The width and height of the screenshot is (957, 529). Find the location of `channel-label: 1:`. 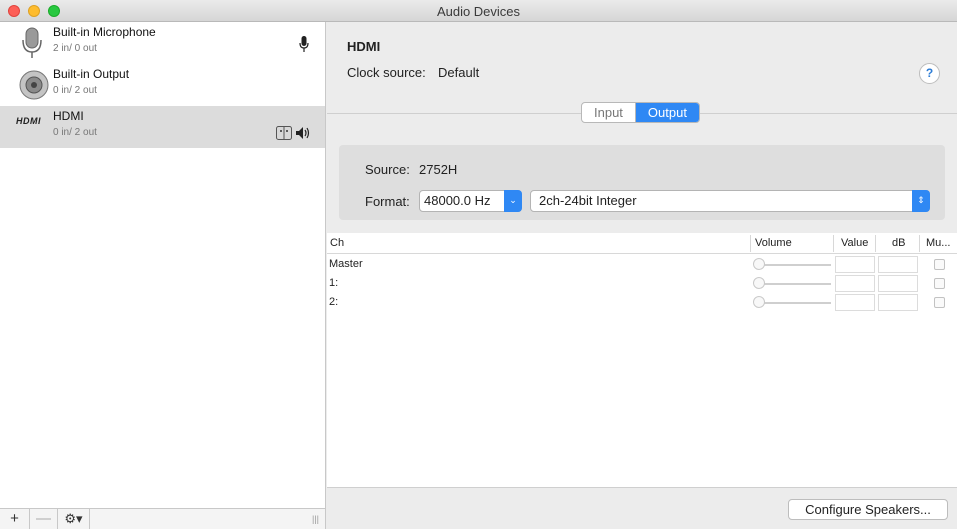

channel-label: 1: is located at coordinates (334, 283).